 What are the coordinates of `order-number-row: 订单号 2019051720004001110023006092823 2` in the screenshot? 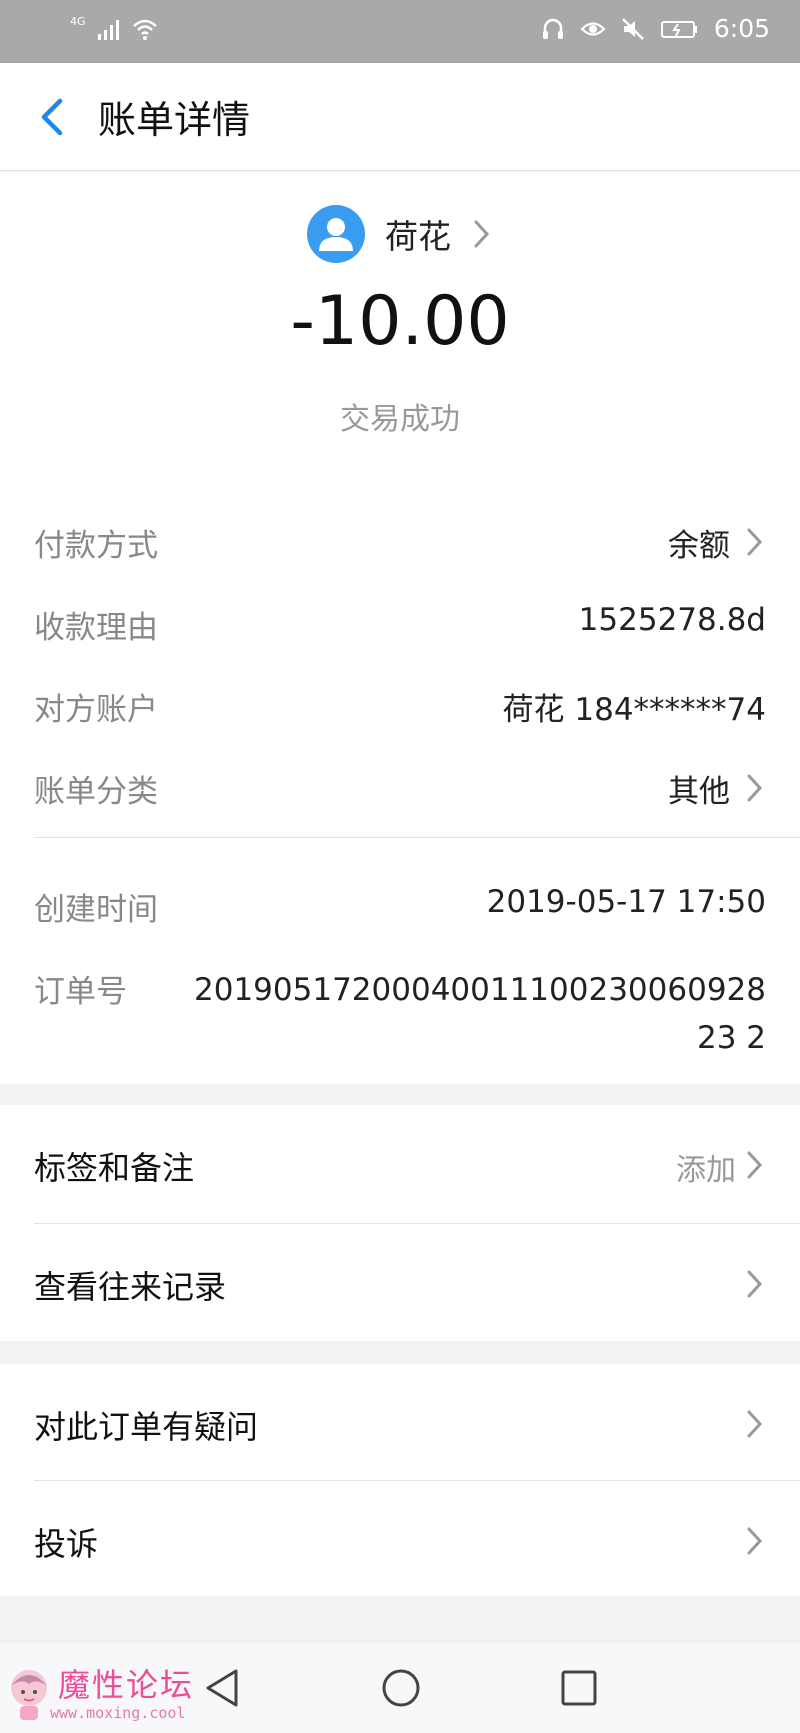 It's located at (400, 1009).